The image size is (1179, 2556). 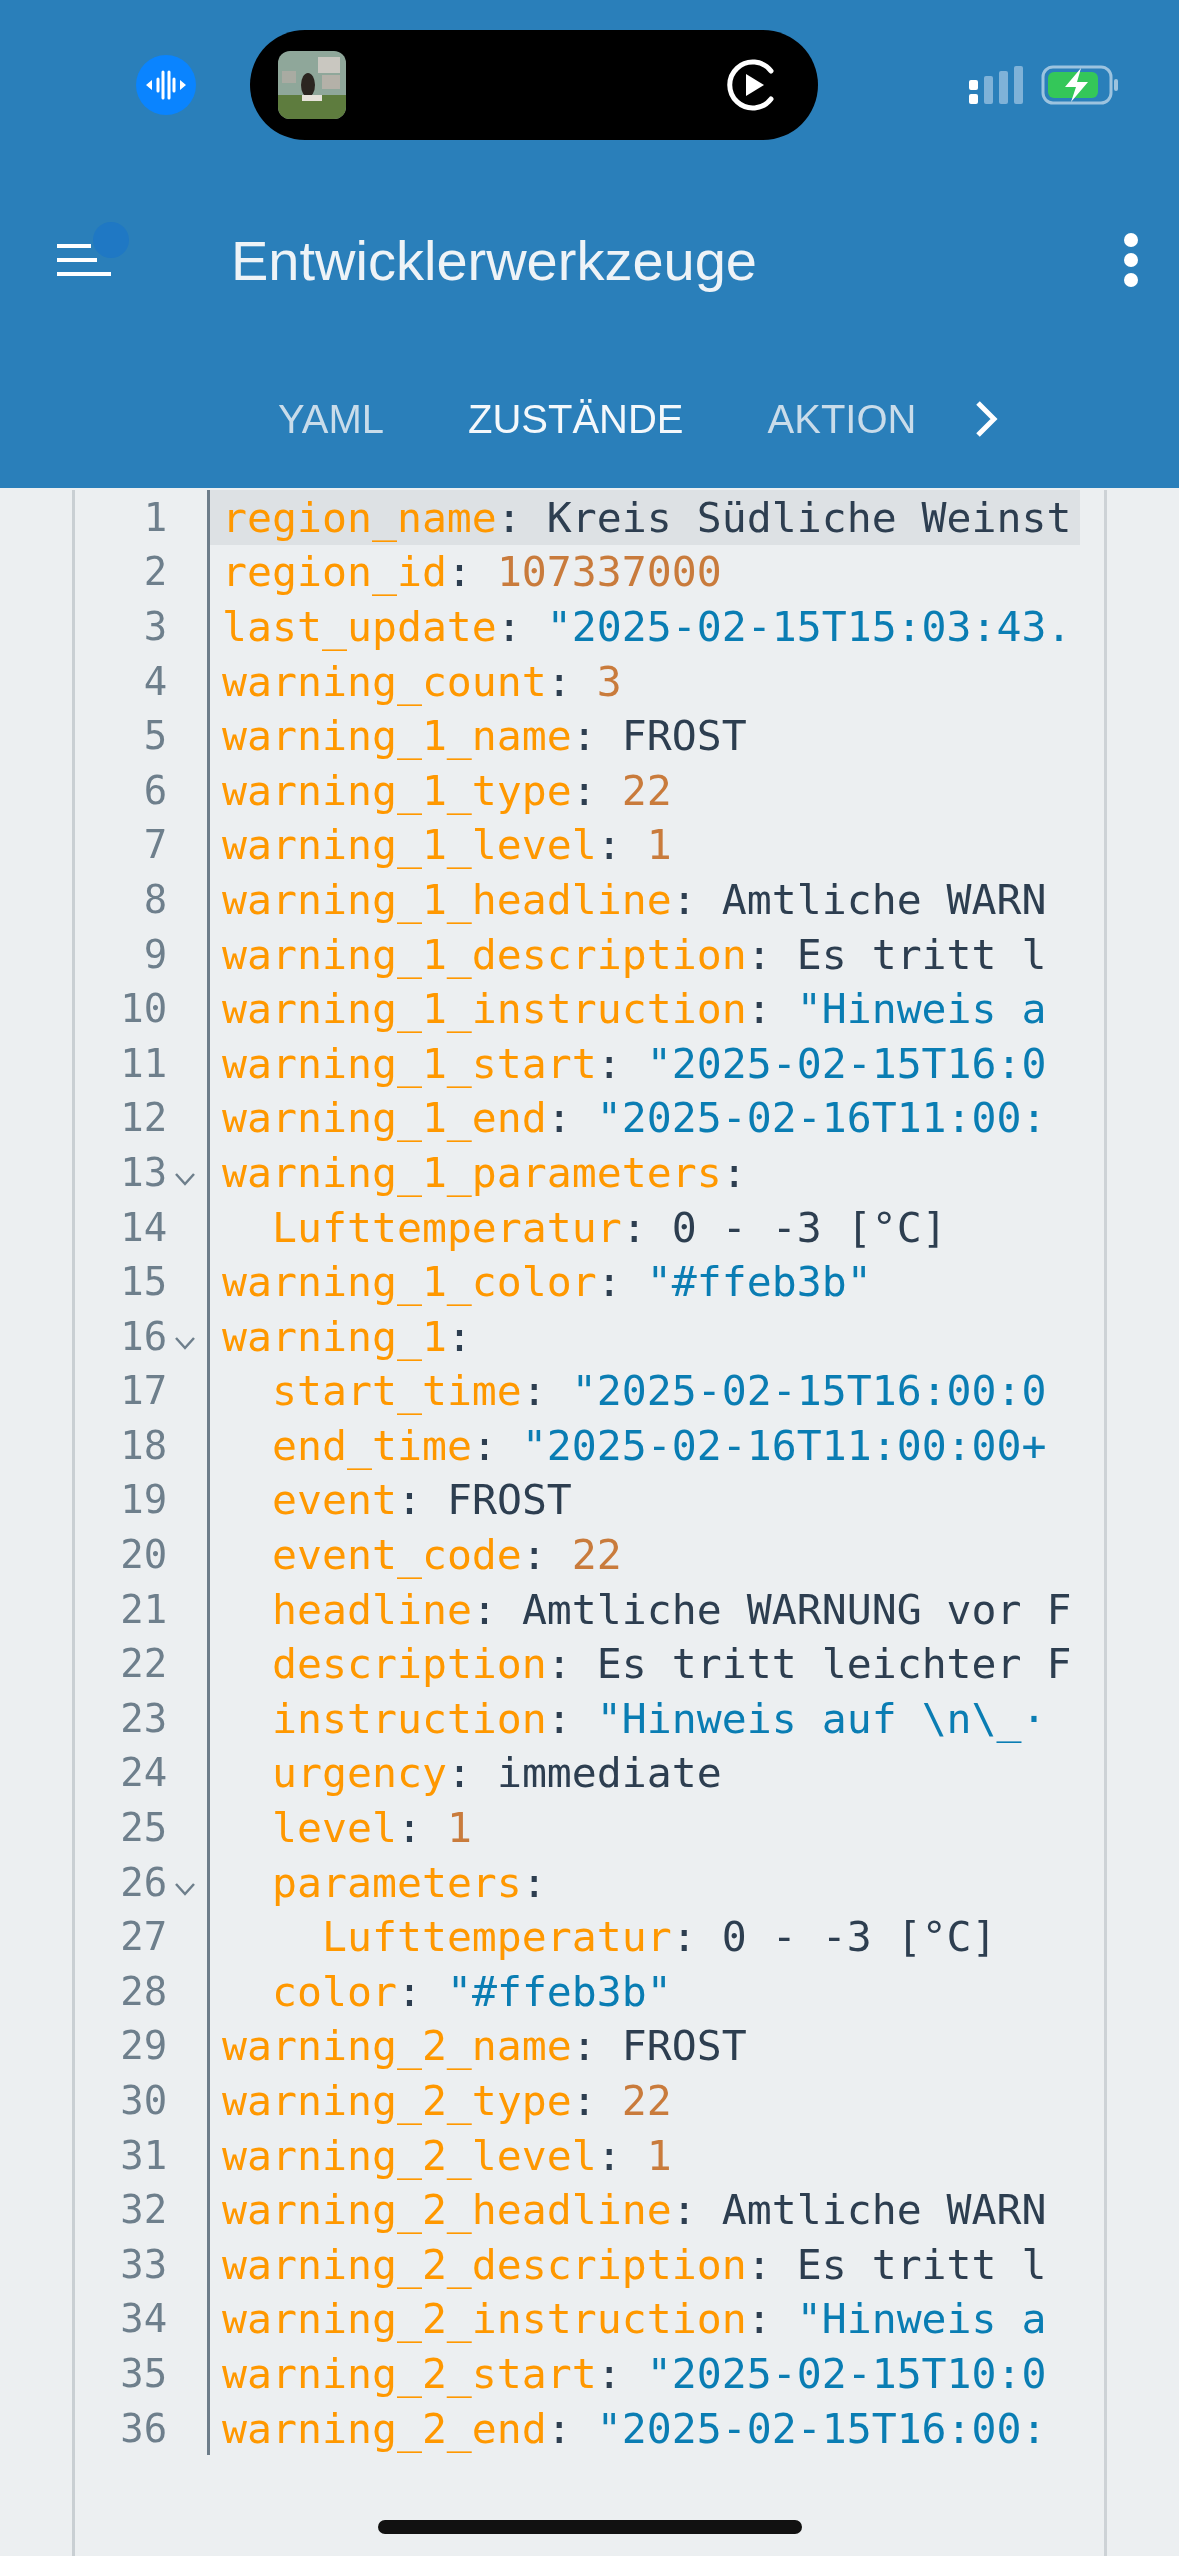 What do you see at coordinates (634, 954) in the screenshot?
I see `code-line: warning_1_description: Es tritt l` at bounding box center [634, 954].